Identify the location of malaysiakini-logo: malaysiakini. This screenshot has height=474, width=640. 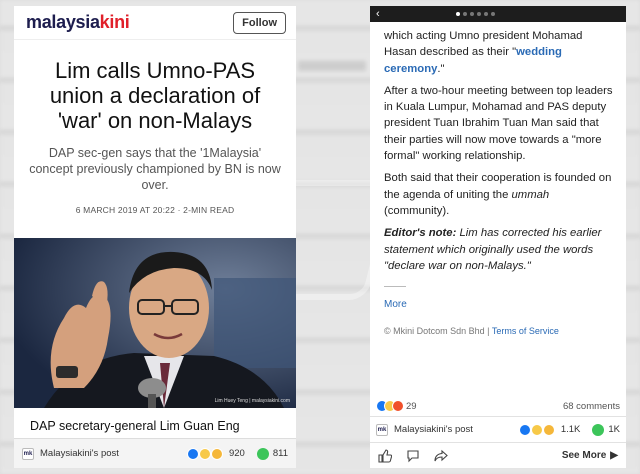
(78, 22).